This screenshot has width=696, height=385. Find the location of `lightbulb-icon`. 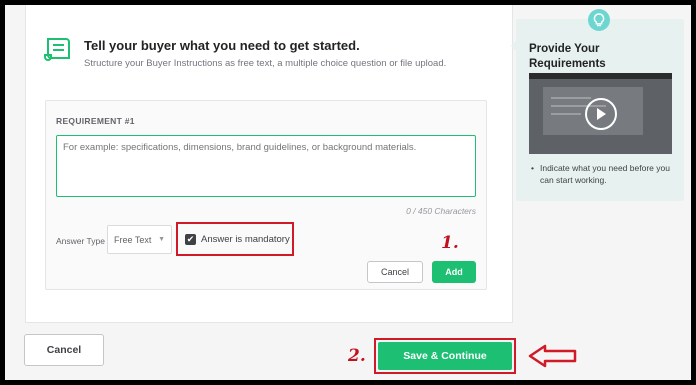

lightbulb-icon is located at coordinates (599, 20).